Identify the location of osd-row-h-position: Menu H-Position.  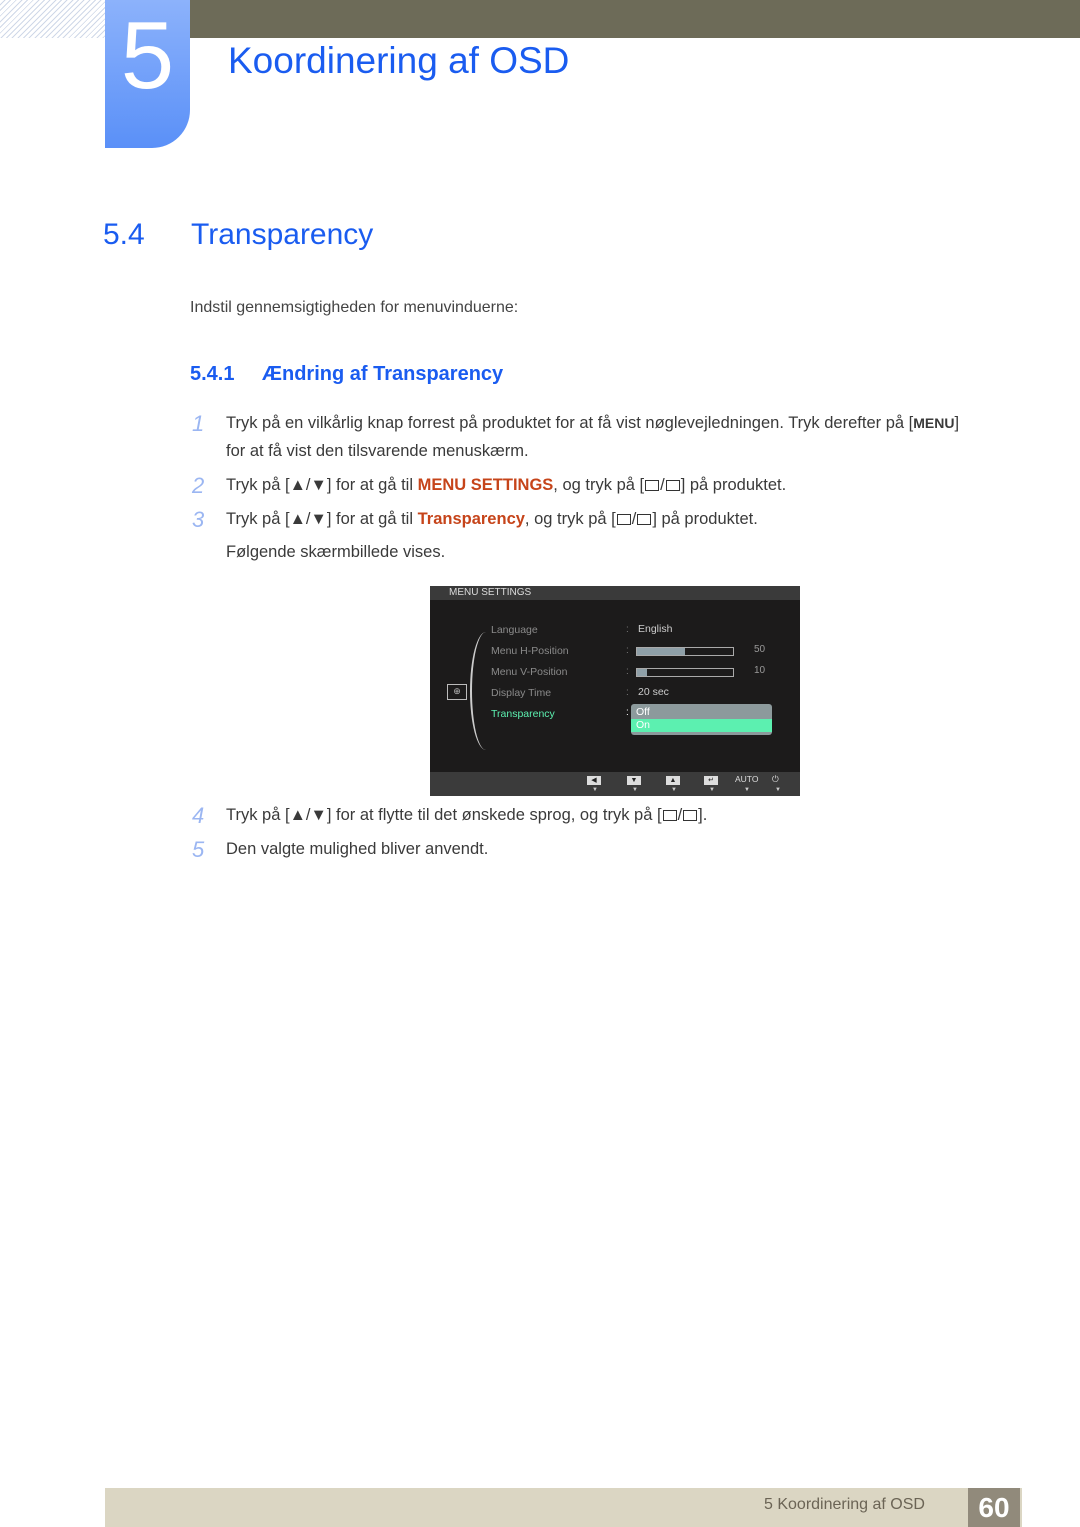
(530, 651).